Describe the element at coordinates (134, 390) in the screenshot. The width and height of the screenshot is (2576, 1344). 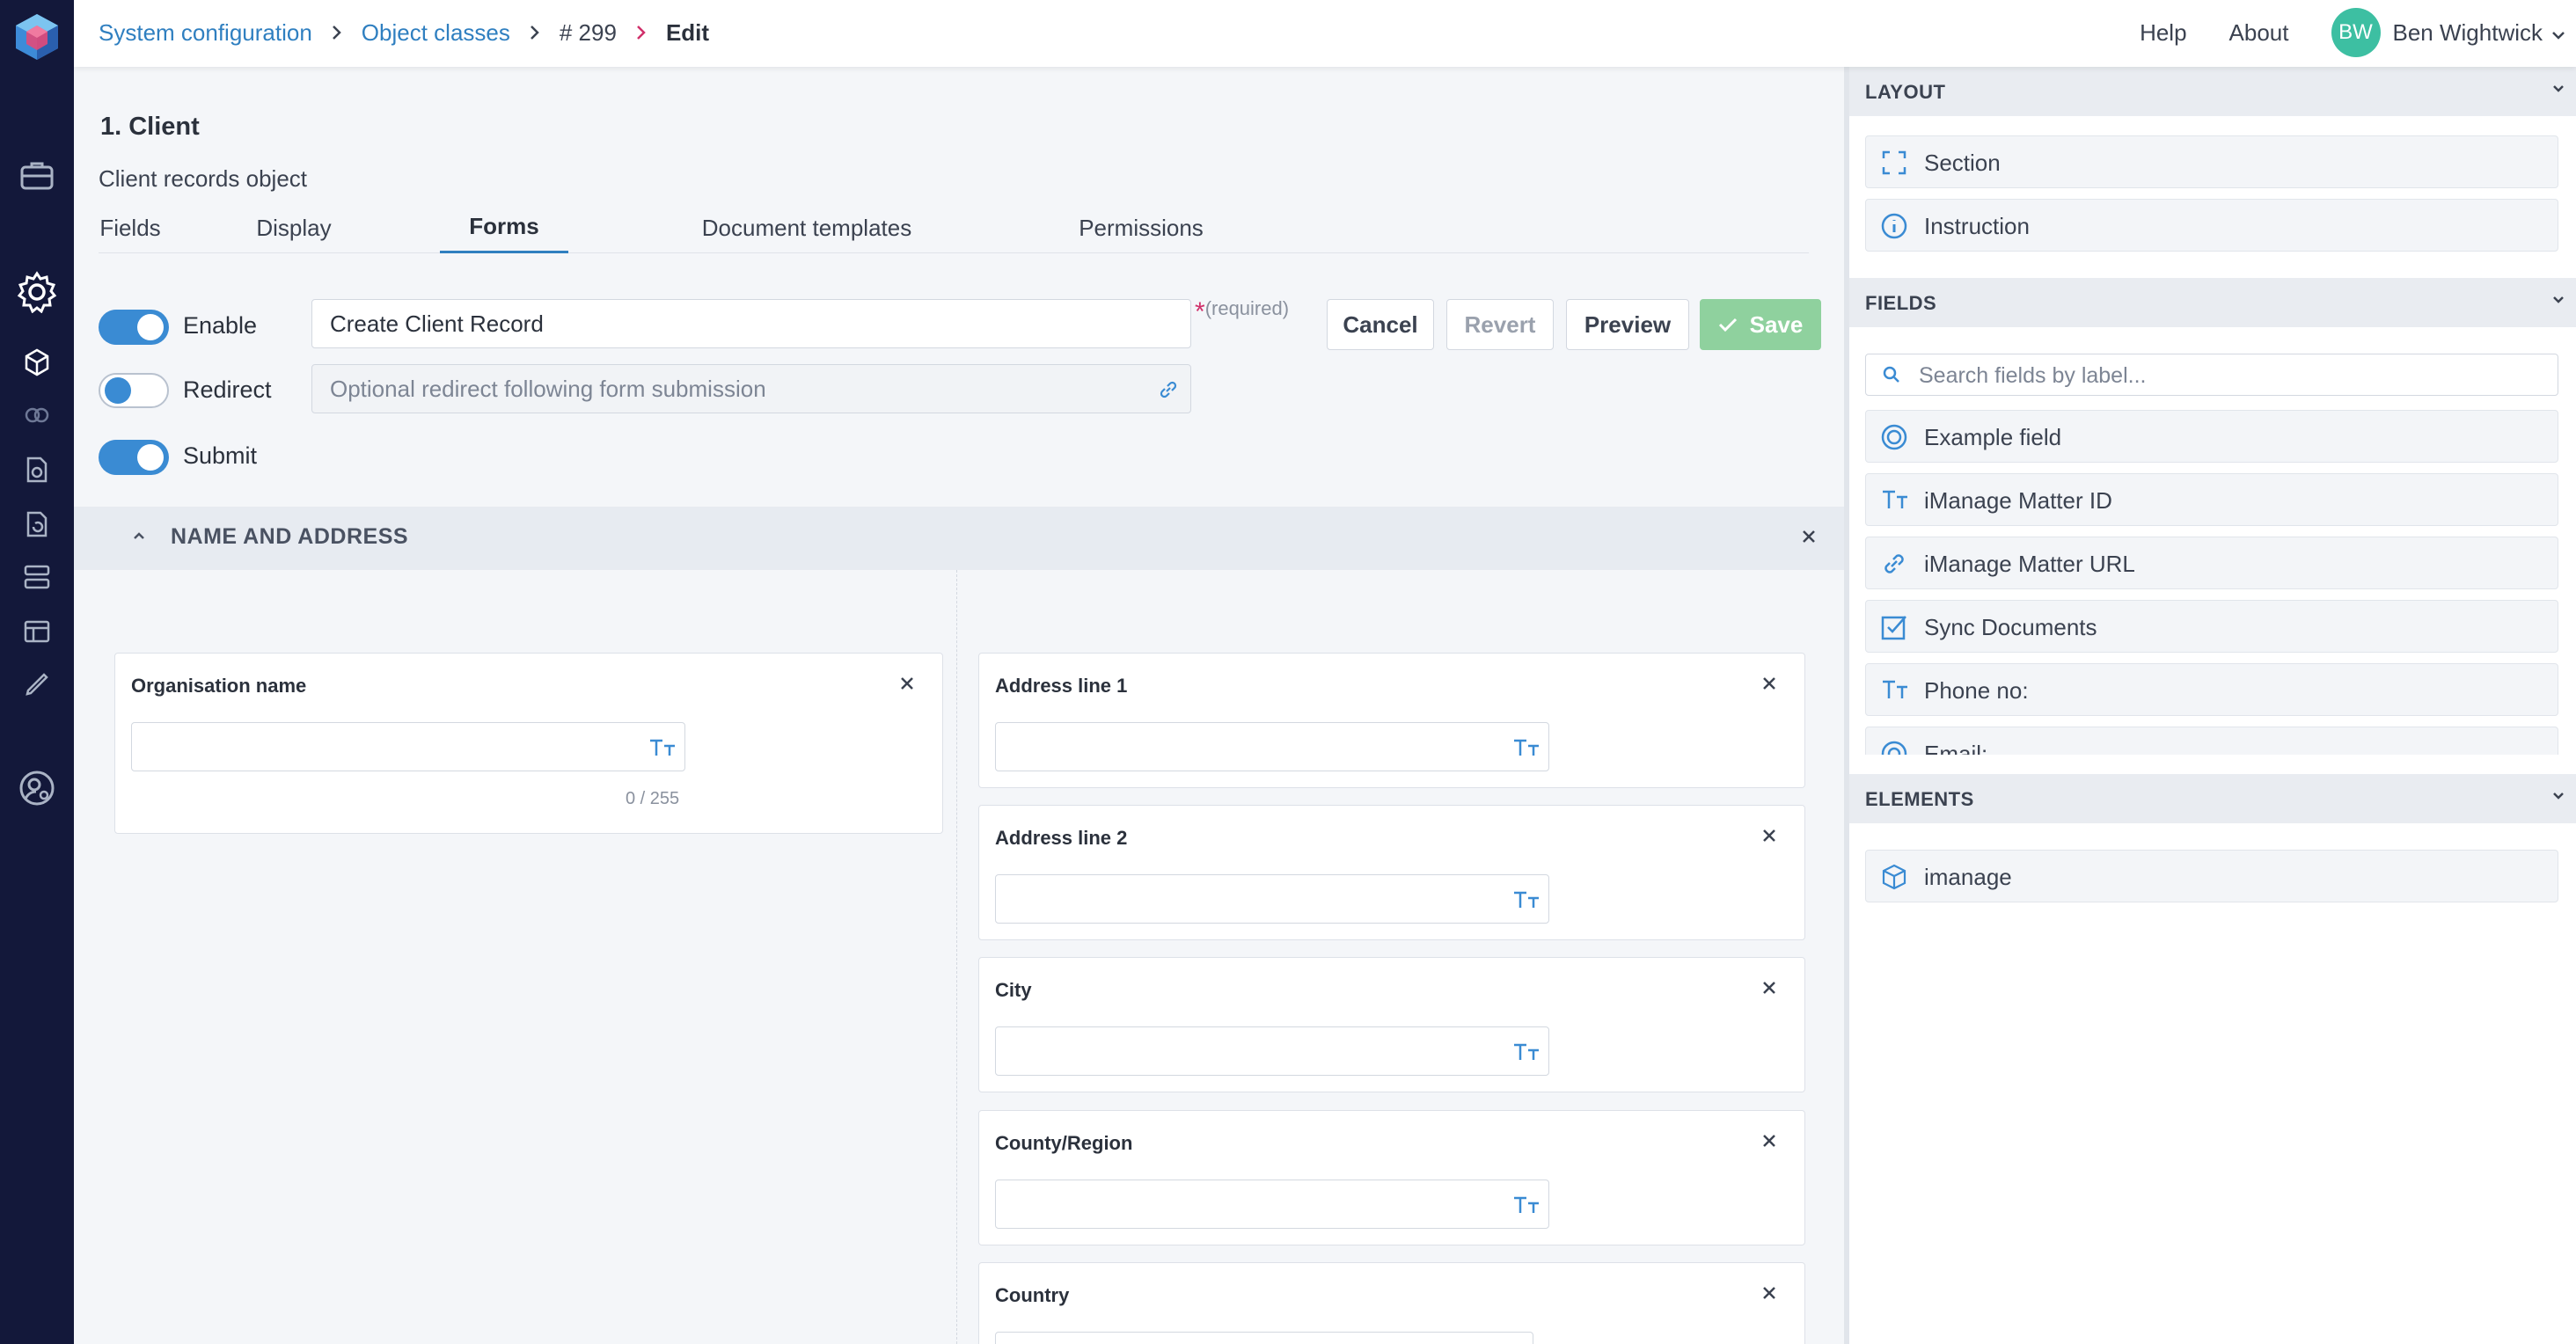
I see `redirect-toggle` at that location.